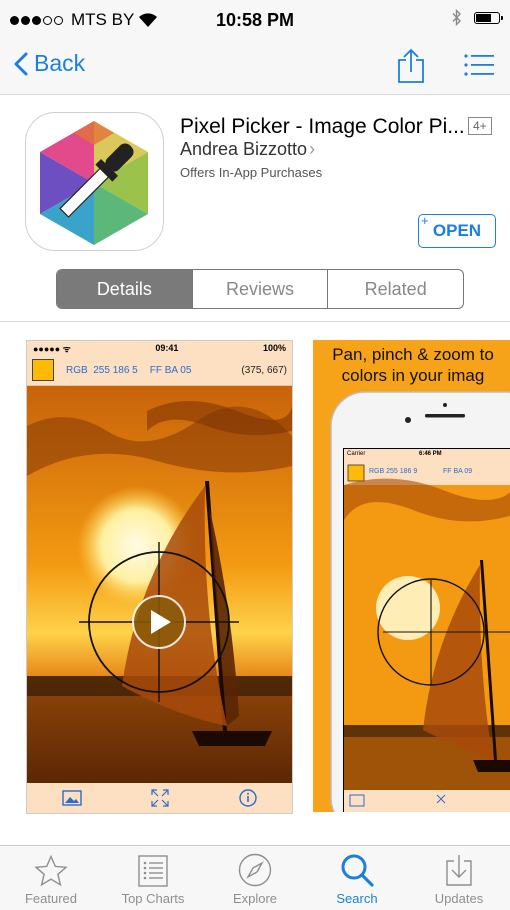  I want to click on tab-explore-label: Explore, so click(255, 898).